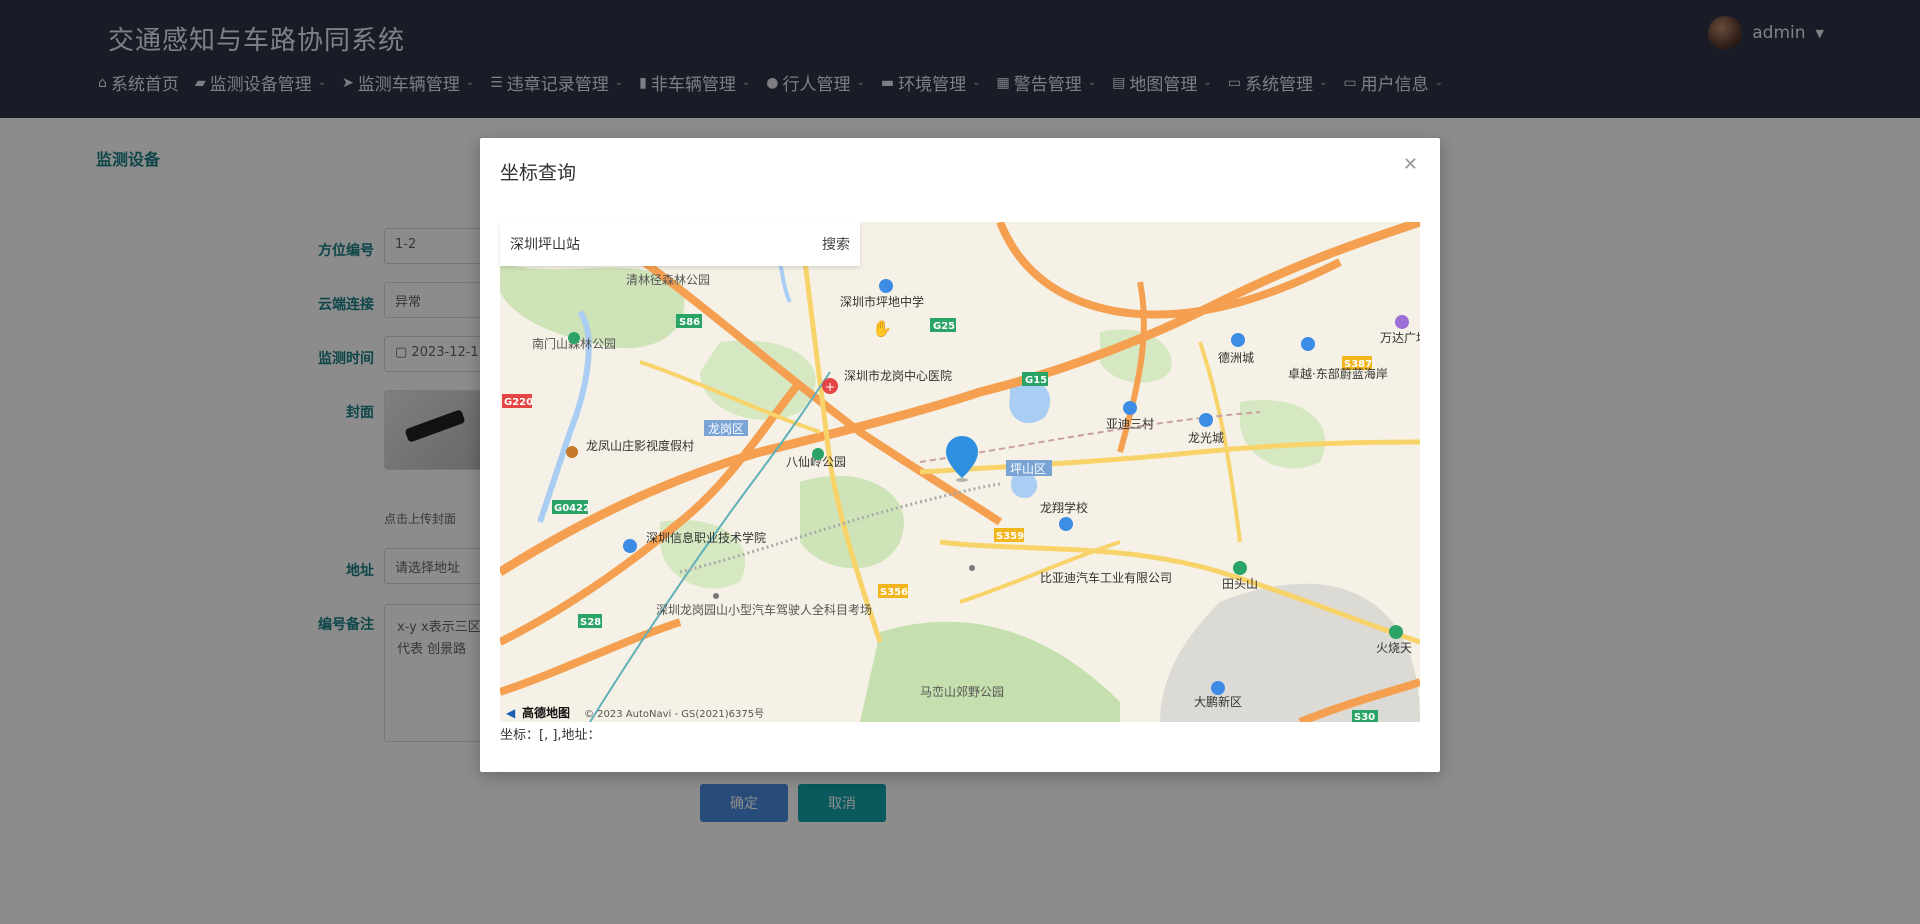 Image resolution: width=1920 pixels, height=924 pixels. Describe the element at coordinates (1240, 584) in the screenshot. I see `map-label: 田头山` at that location.